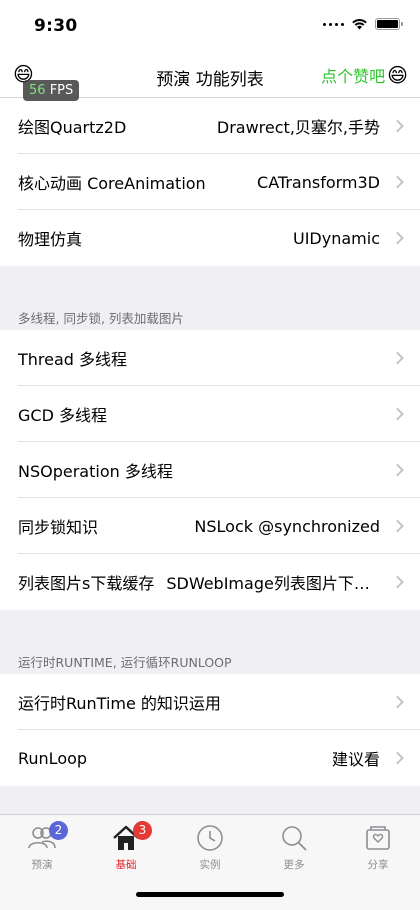 This screenshot has height=910, width=420. What do you see at coordinates (112, 183) in the screenshot?
I see `row-title: 核心动画 CoreAnimation` at bounding box center [112, 183].